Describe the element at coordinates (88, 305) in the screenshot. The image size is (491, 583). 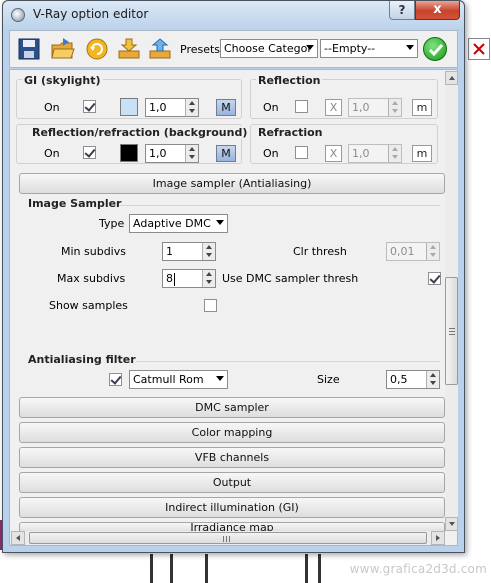
I see `show-samples-label: Show samples` at that location.